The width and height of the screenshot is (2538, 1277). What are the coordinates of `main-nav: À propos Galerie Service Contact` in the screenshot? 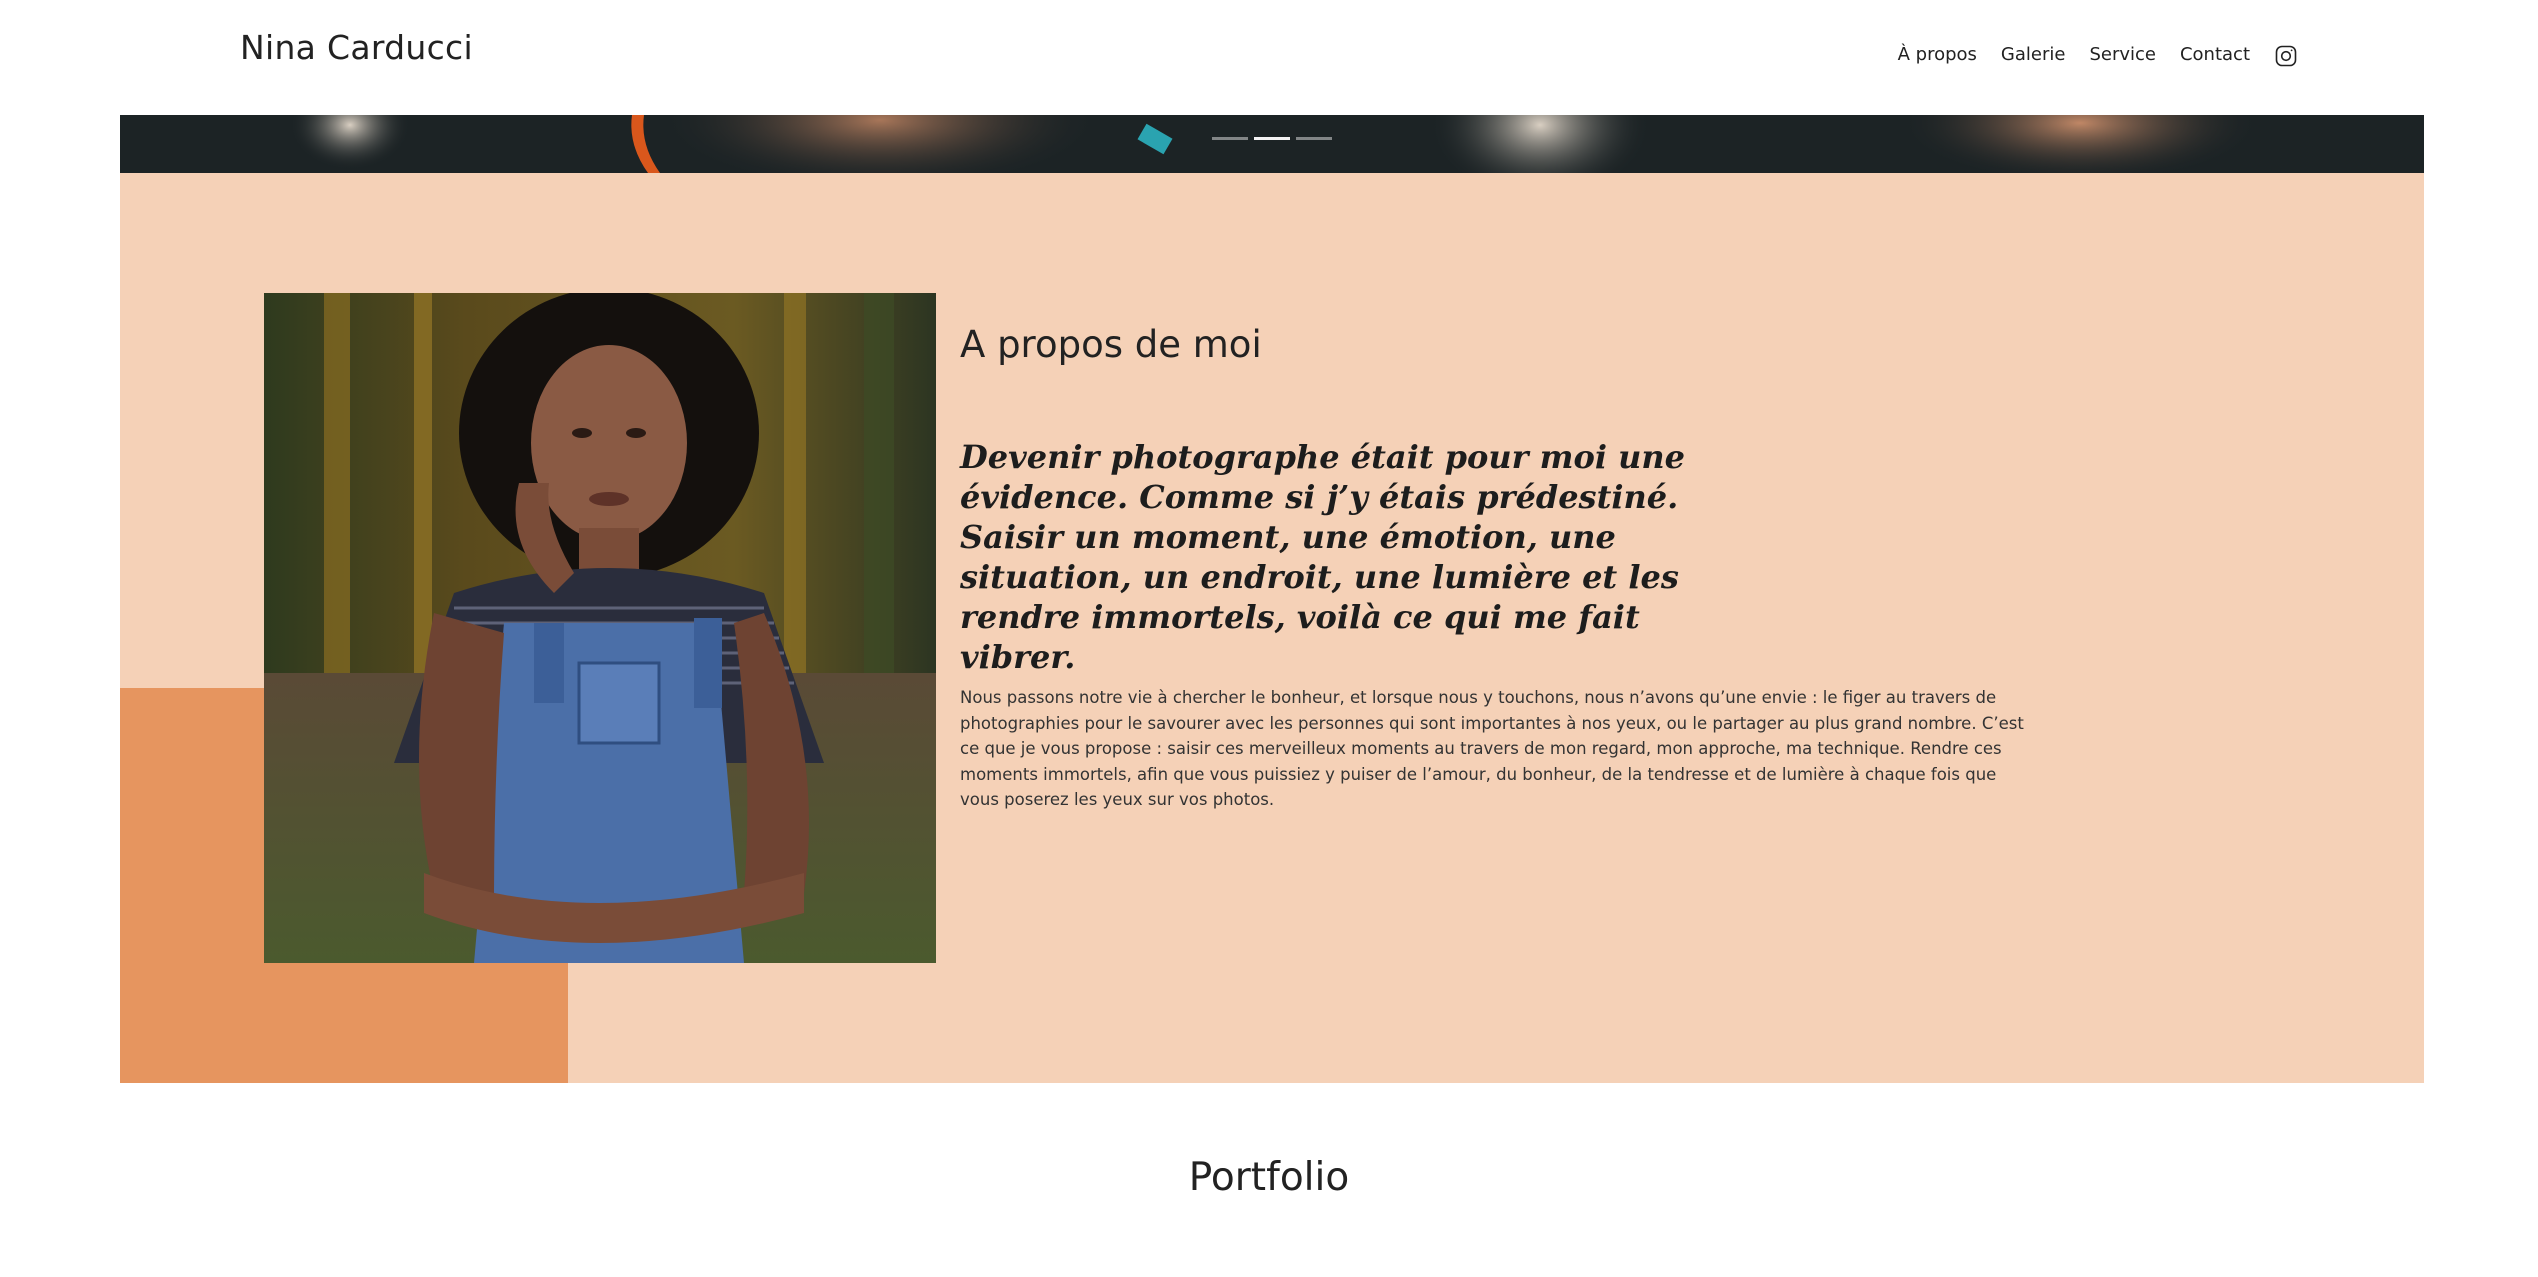 It's located at (2098, 55).